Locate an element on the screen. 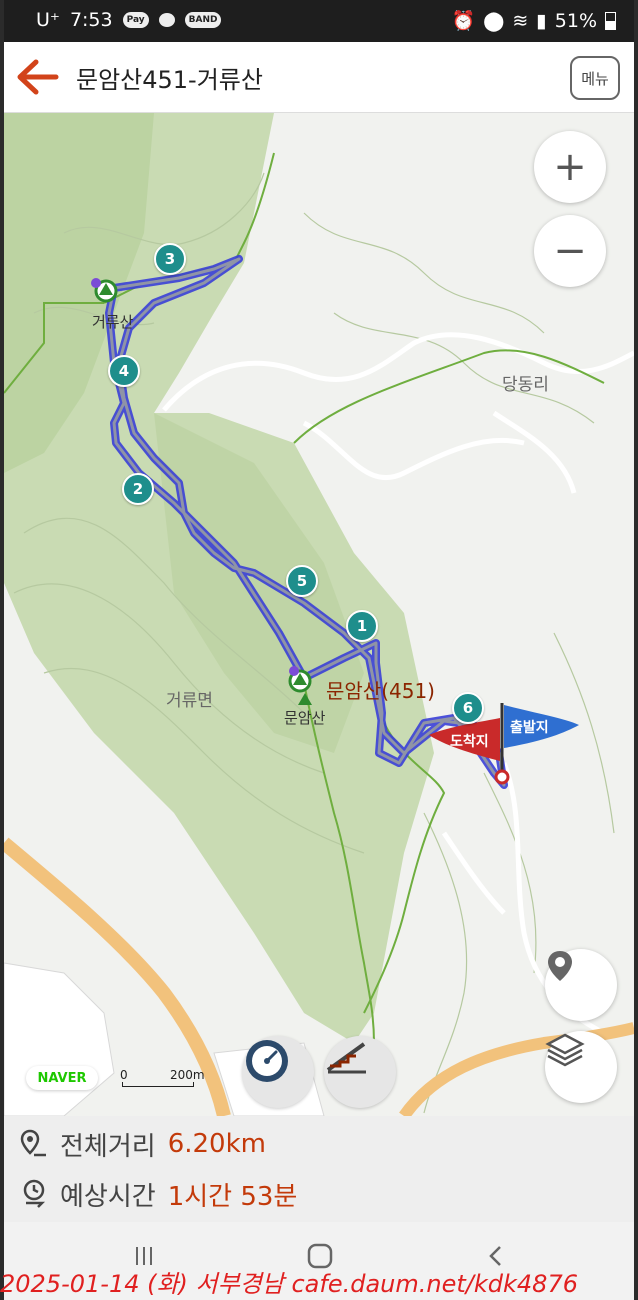  zoom-out-button: − is located at coordinates (570, 251).